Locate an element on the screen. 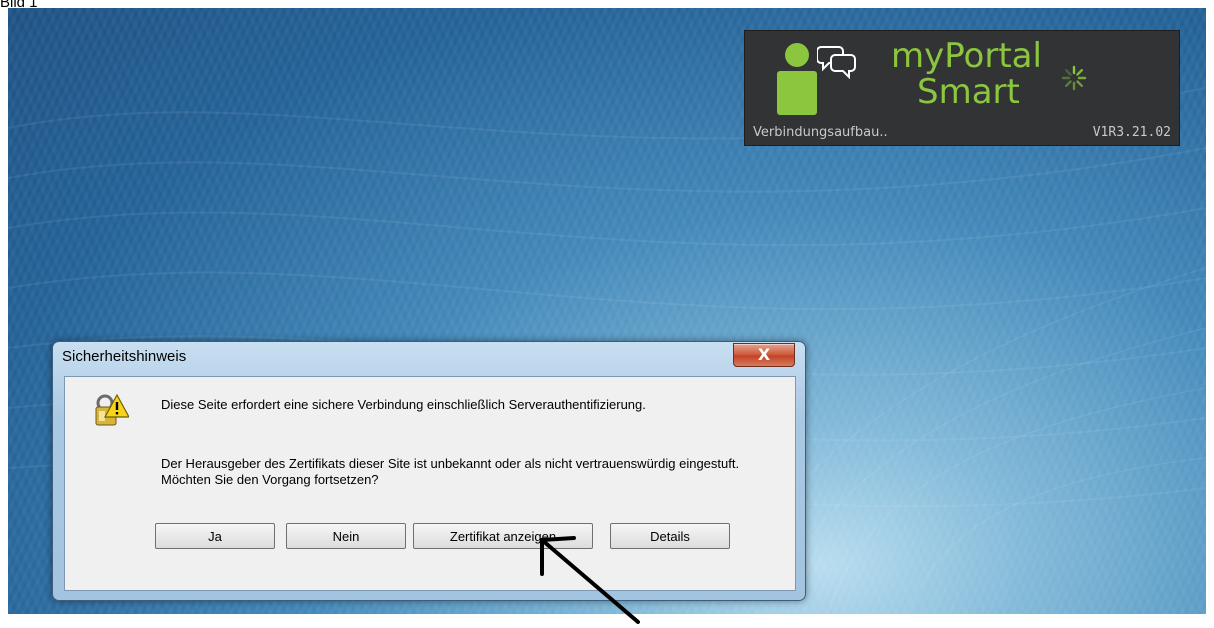 The width and height of the screenshot is (1214, 628). dialog-title: Sicherheitshinweis is located at coordinates (124, 356).